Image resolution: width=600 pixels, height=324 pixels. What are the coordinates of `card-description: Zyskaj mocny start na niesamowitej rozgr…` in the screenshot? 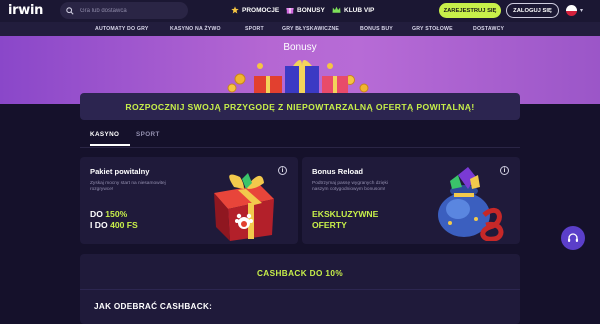 It's located at (128, 187).